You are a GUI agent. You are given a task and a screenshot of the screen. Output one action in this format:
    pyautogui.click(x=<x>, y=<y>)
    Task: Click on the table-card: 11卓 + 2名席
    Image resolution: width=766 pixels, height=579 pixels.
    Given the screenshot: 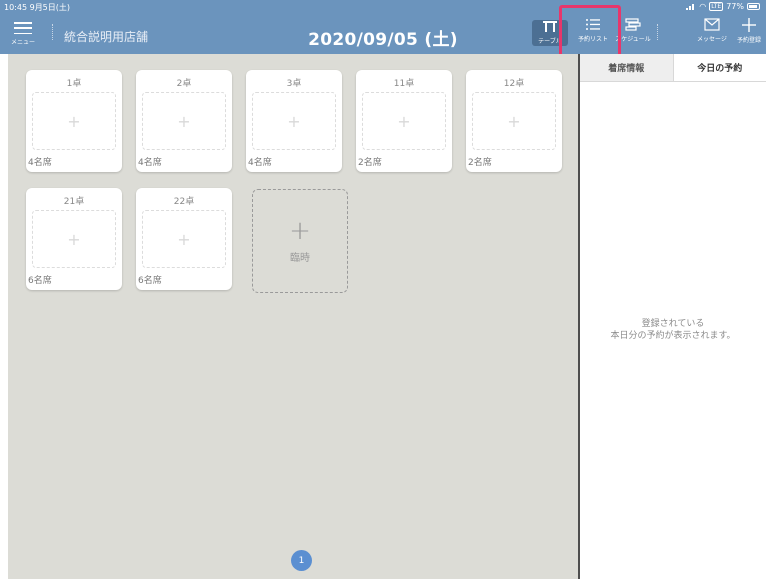 What is the action you would take?
    pyautogui.click(x=404, y=121)
    